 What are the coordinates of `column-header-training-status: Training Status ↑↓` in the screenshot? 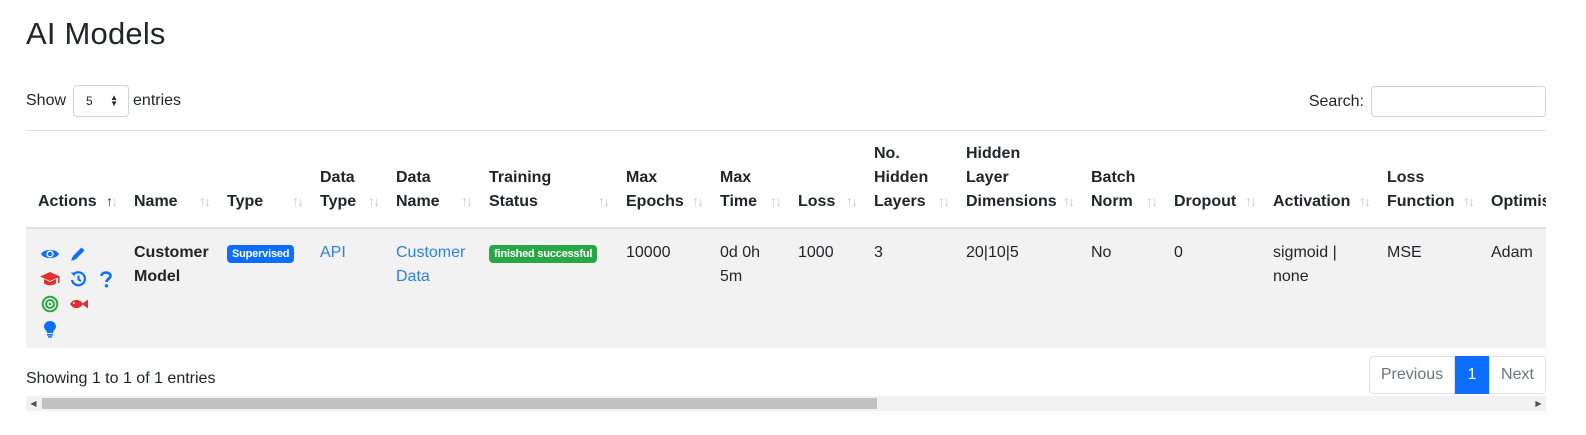 It's located at (545, 179).